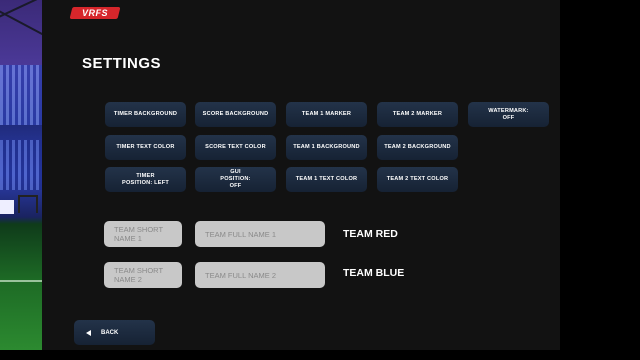 This screenshot has width=640, height=360. I want to click on team2-background-button: TEAM 2 BACKGROUND, so click(417, 147).